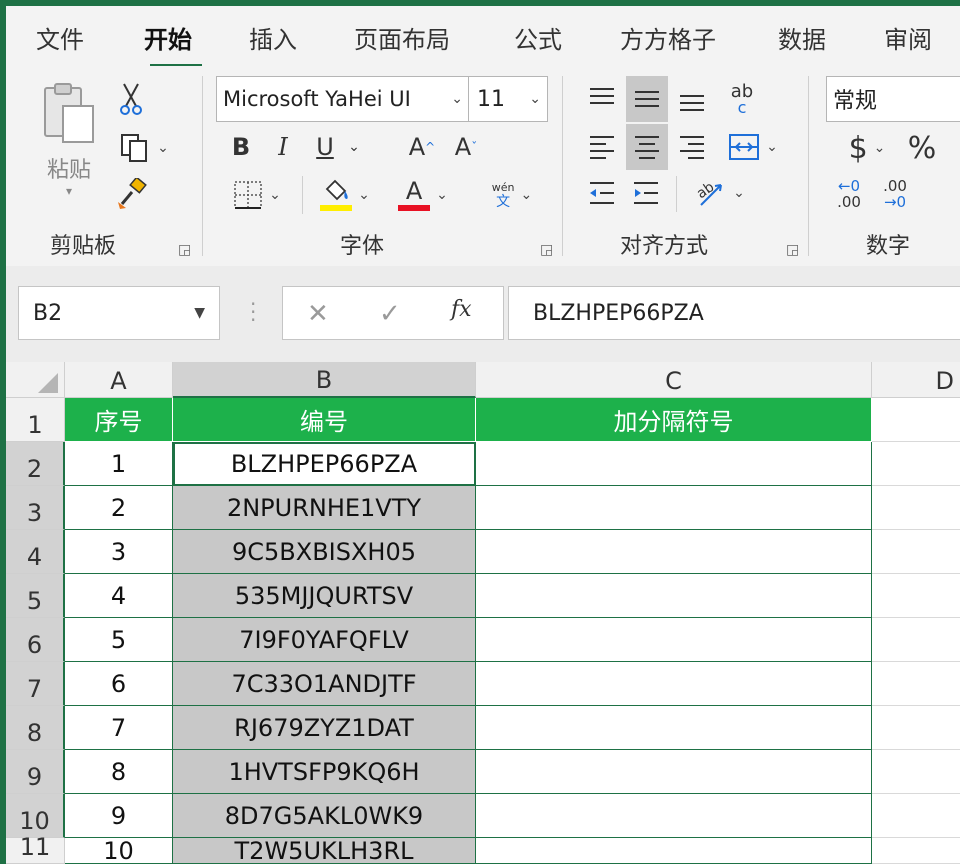 The height and width of the screenshot is (864, 960). What do you see at coordinates (119, 728) in the screenshot?
I see `serial-cell: 7` at bounding box center [119, 728].